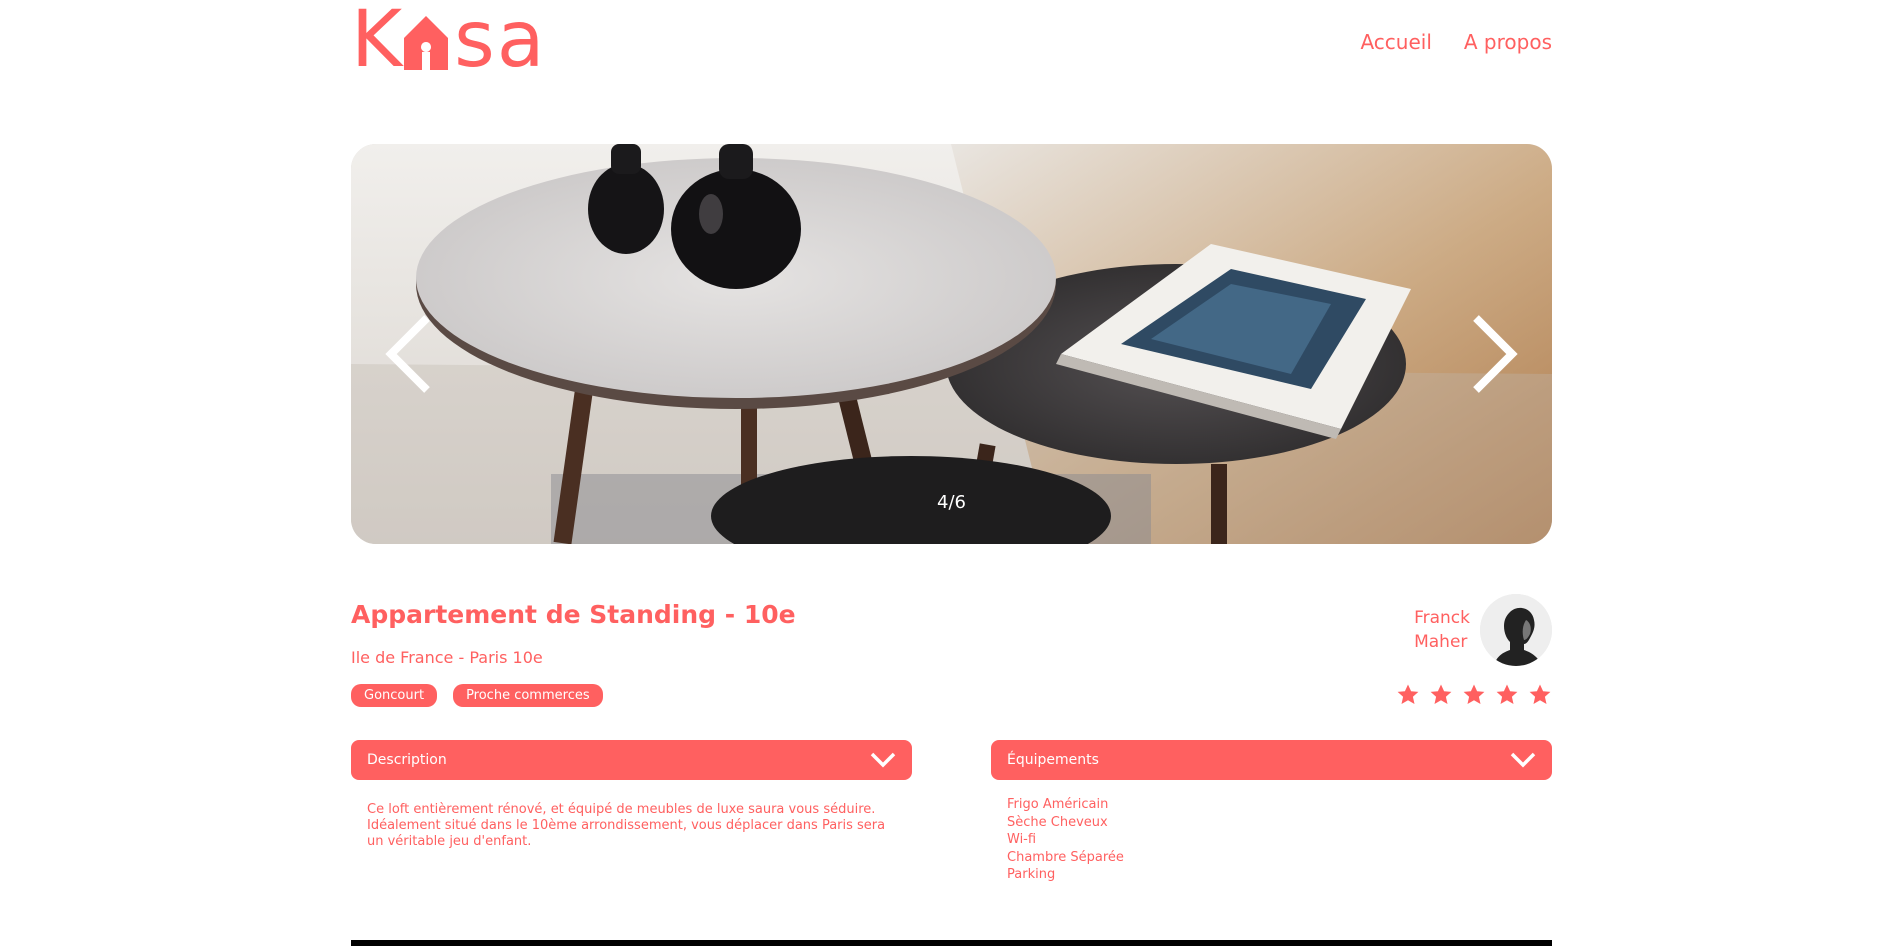 The height and width of the screenshot is (946, 1900). I want to click on tag: Proche commerces, so click(528, 695).